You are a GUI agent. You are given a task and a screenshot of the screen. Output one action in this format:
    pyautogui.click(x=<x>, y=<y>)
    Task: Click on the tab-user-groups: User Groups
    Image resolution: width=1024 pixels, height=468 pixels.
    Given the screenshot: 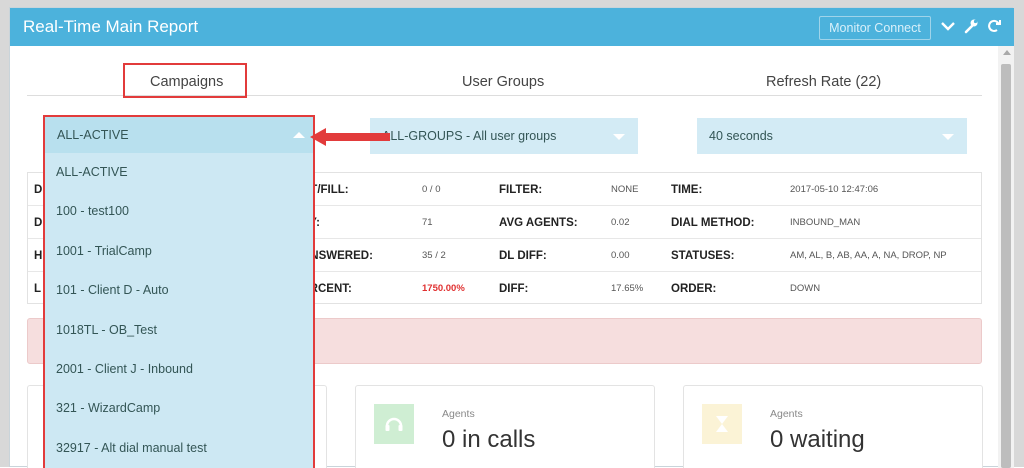 What is the action you would take?
    pyautogui.click(x=503, y=82)
    